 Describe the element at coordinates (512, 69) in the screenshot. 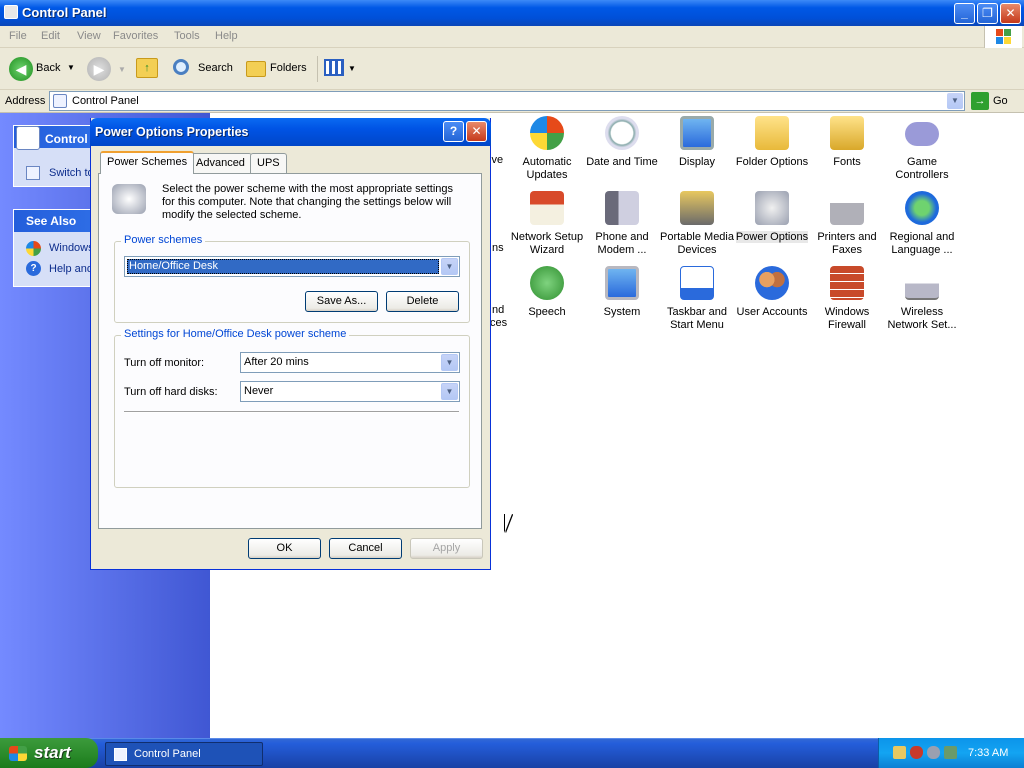

I see `toolbar: ◀ Back ▼ ▶ ▼ ↑ Search Folders ▼` at that location.